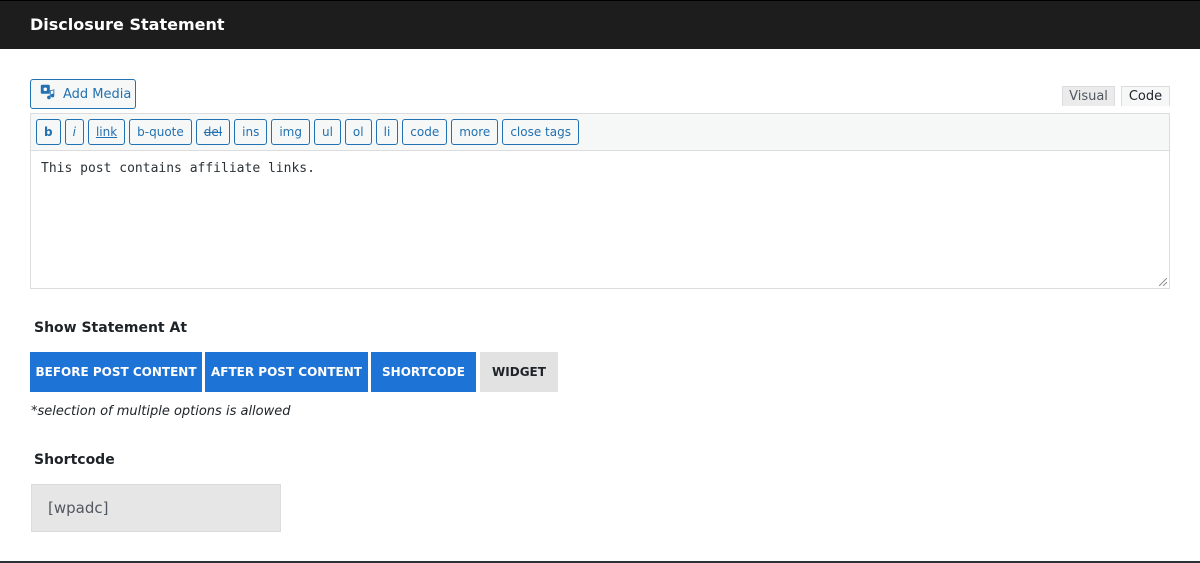  Describe the element at coordinates (48, 94) in the screenshot. I see `media-icon` at that location.